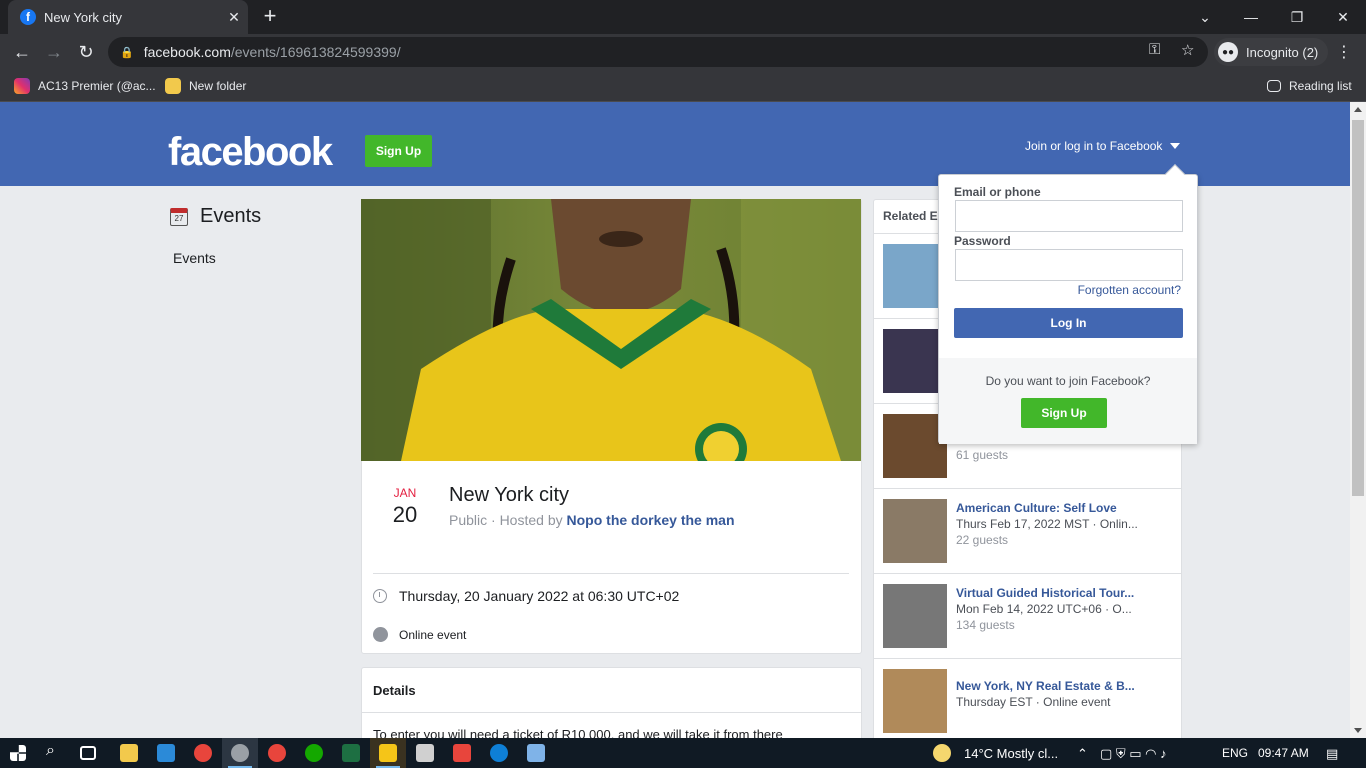 This screenshot has height=768, width=1366. Describe the element at coordinates (1187, 50) in the screenshot. I see `bookmark-star-icon: ☆` at that location.